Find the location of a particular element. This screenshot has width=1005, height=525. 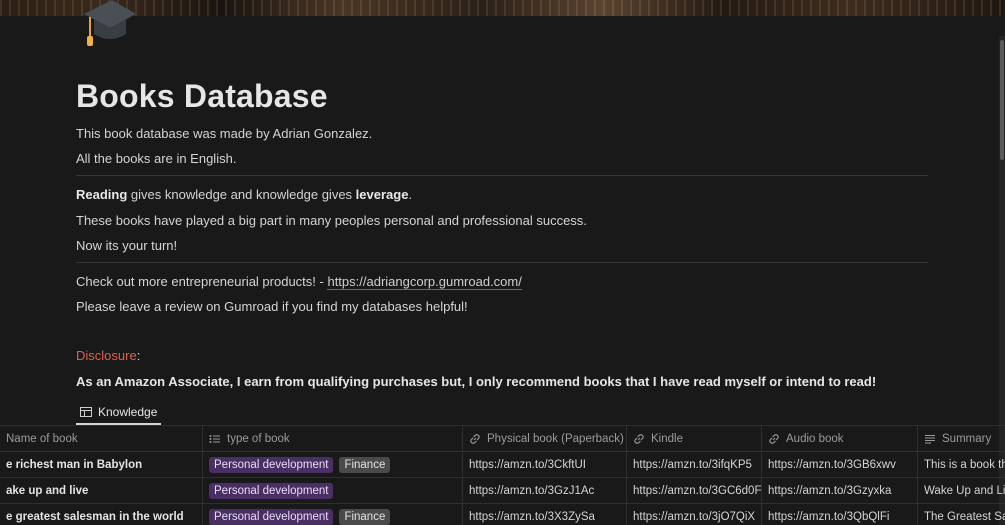

kindle-link-cell: https://amzn.to/3jO7QiX is located at coordinates (694, 514).